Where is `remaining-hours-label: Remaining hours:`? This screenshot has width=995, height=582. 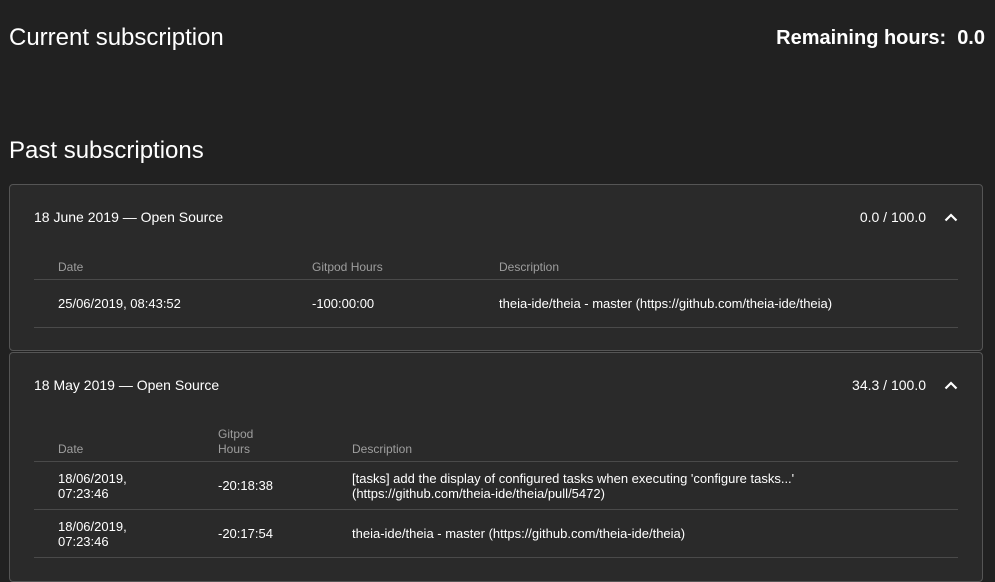
remaining-hours-label: Remaining hours: is located at coordinates (861, 37).